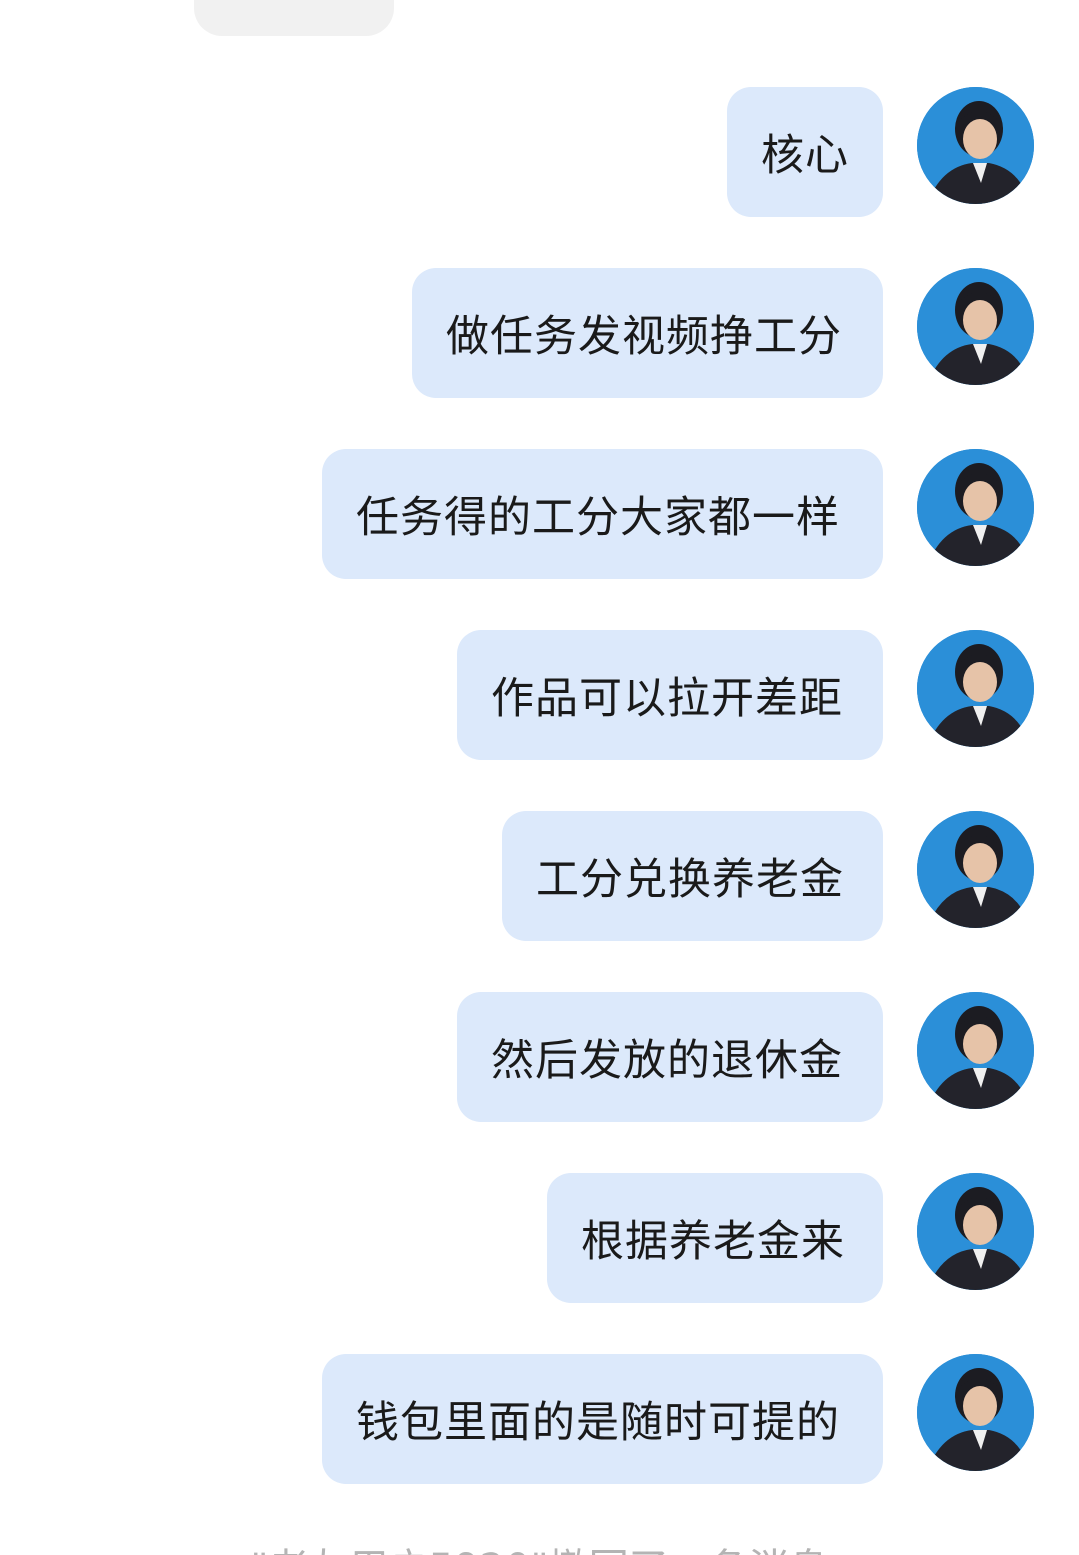 Image resolution: width=1079 pixels, height=1555 pixels. What do you see at coordinates (539, 1545) in the screenshot?
I see `recall-notice: "老友用户5920"撤回了一条消息` at bounding box center [539, 1545].